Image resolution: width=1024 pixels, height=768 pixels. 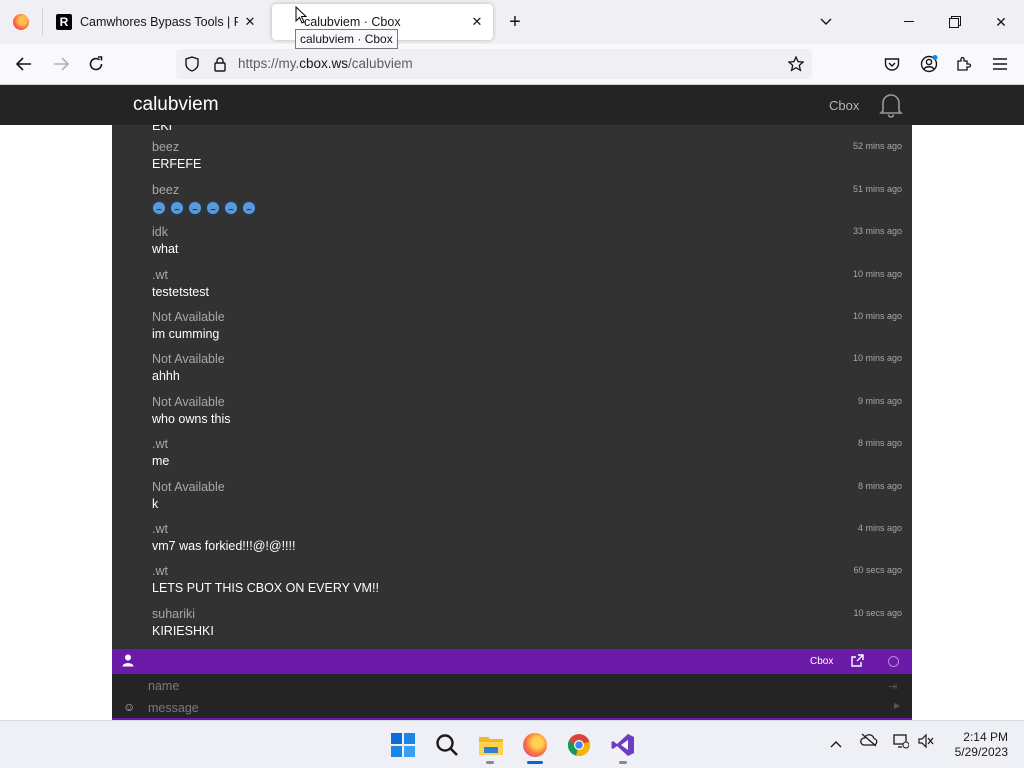 I want to click on message-timestamp: 52 mins ago, so click(x=877, y=146).